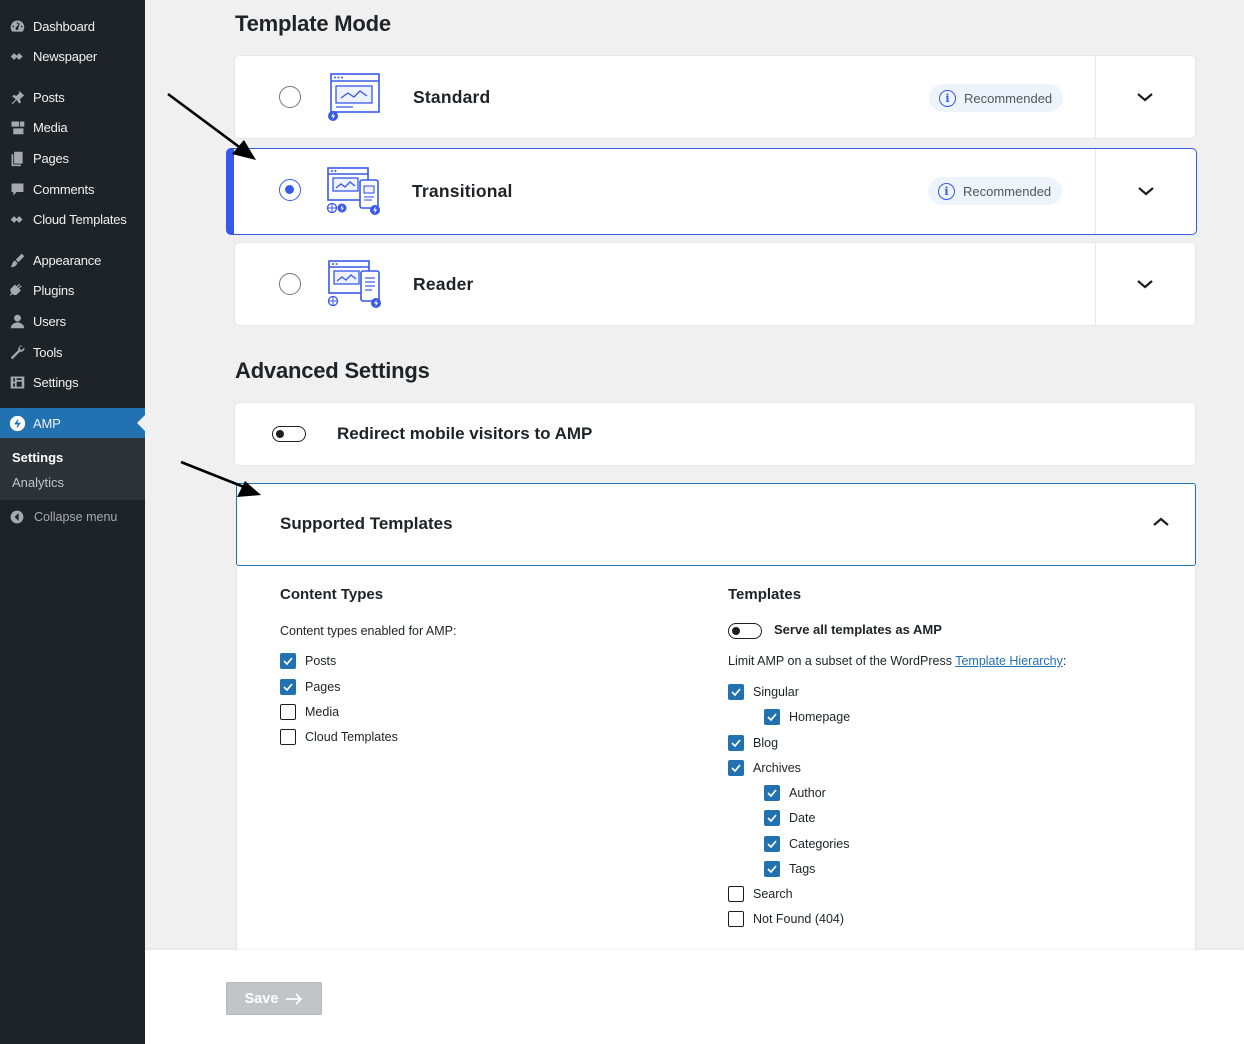 This screenshot has height=1044, width=1244. I want to click on submenu-item-settings: Settings, so click(37, 457).